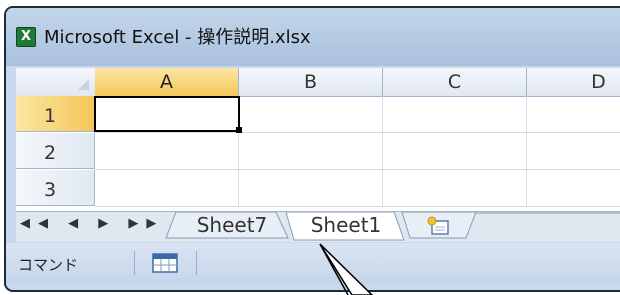 The image size is (620, 295). Describe the element at coordinates (455, 151) in the screenshot. I see `cell-c2` at that location.